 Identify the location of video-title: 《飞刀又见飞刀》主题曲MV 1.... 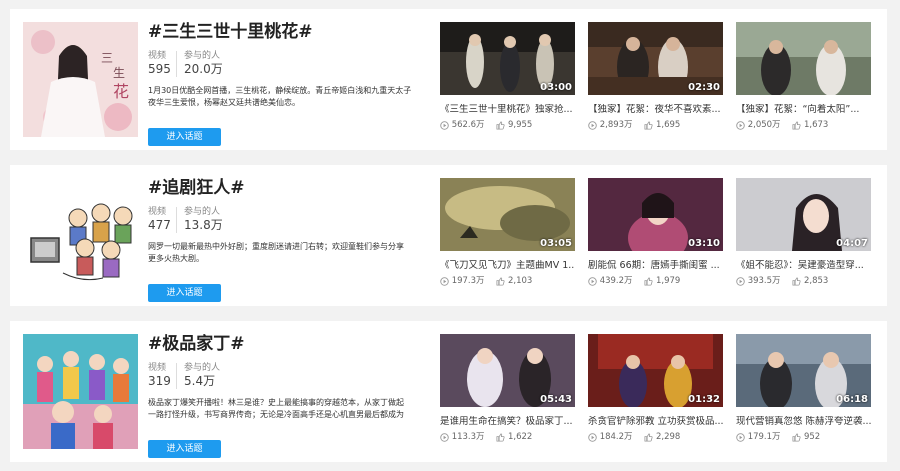
(507, 266).